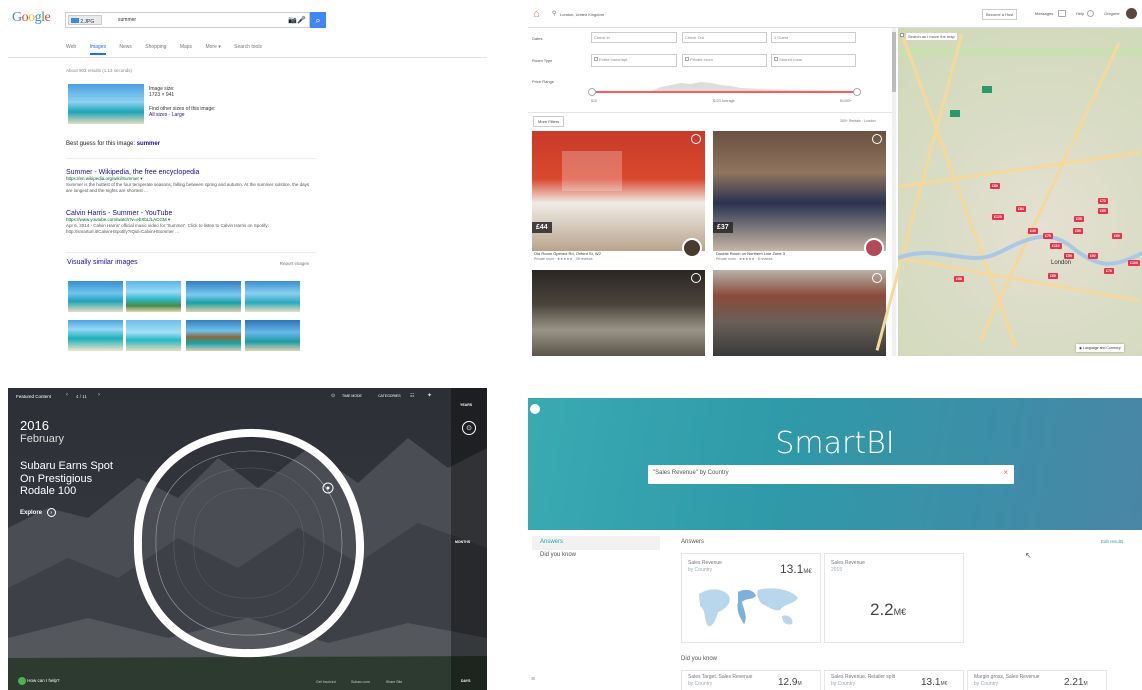 This screenshot has height=690, width=1142. I want to click on map-price-marker: £69, so click(1117, 236).